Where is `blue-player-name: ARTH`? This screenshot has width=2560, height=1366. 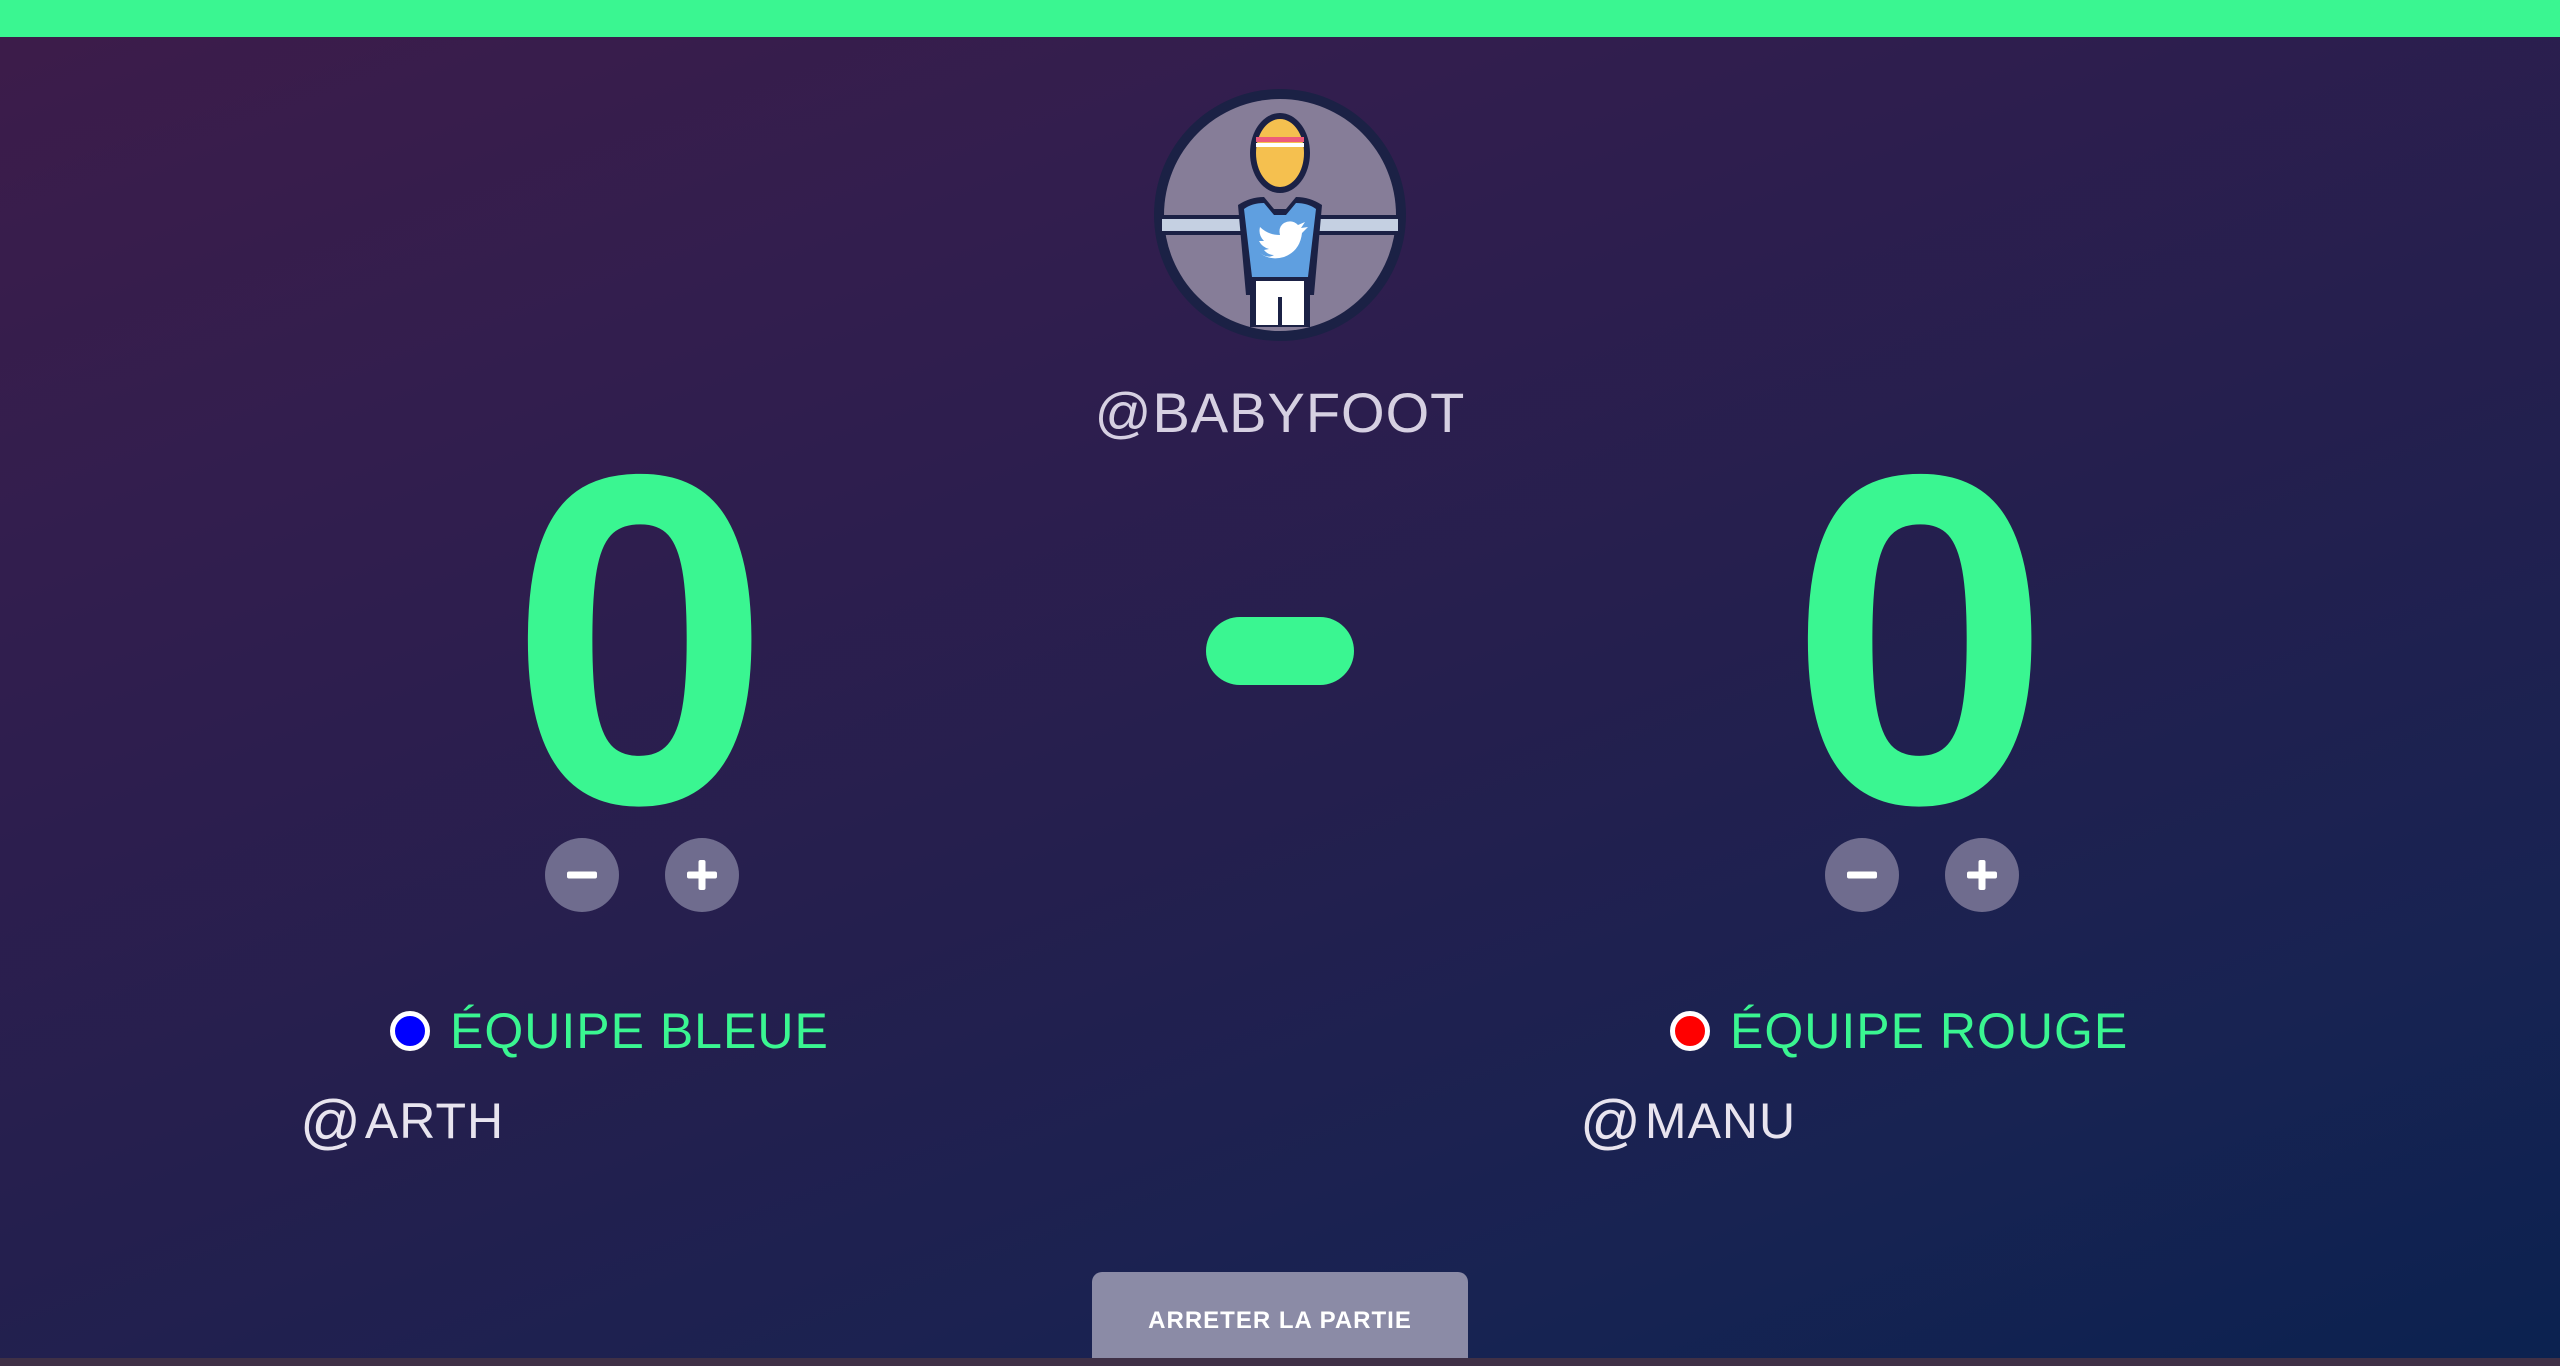 blue-player-name: ARTH is located at coordinates (434, 1121).